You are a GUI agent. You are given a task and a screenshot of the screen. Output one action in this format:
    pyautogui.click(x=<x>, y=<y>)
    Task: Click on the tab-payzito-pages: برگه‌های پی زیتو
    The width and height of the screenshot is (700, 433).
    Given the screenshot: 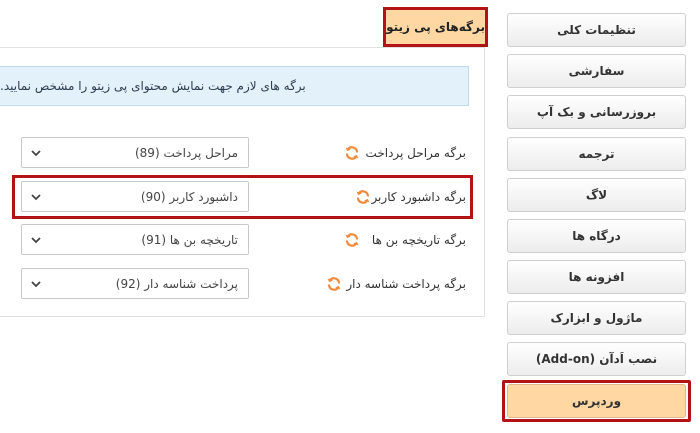 What is the action you would take?
    pyautogui.click(x=435, y=27)
    